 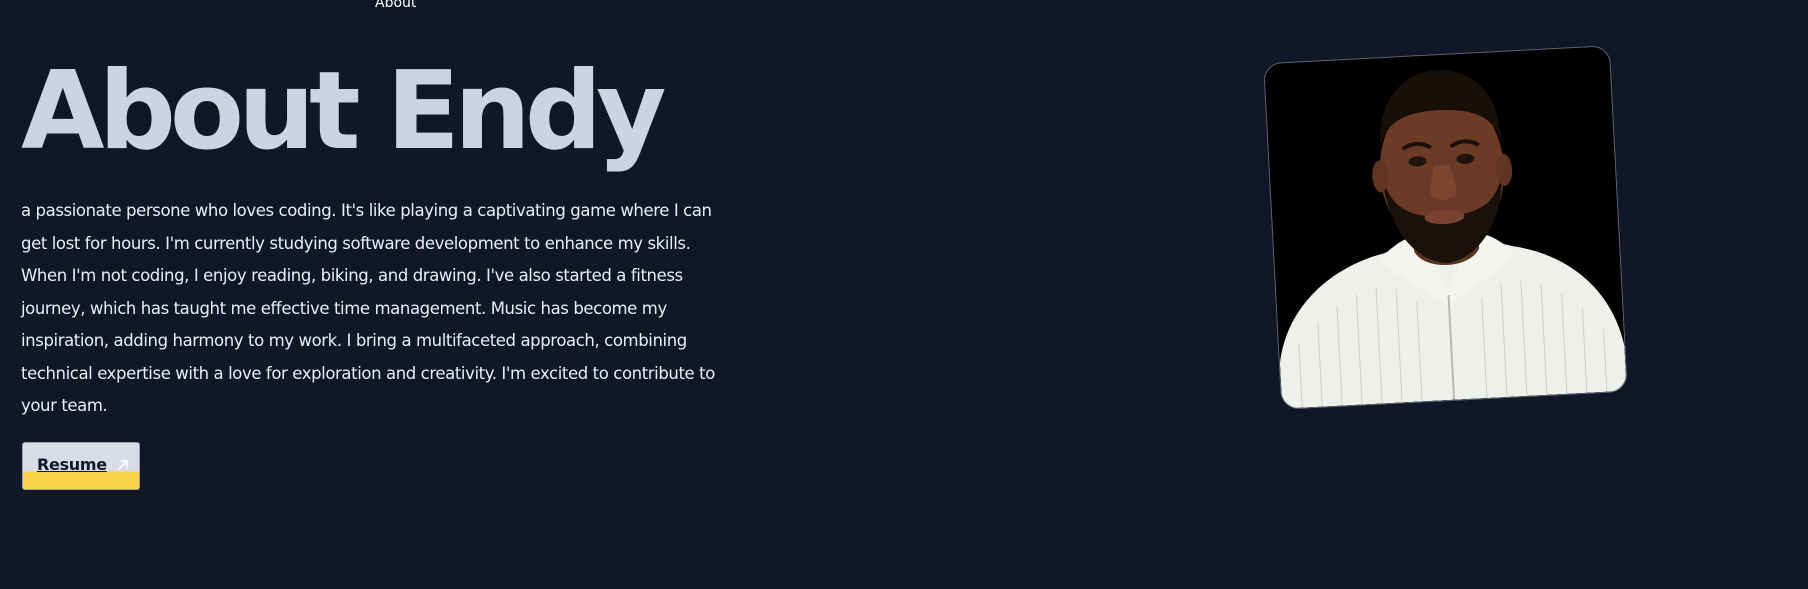 What do you see at coordinates (123, 465) in the screenshot?
I see `arrow-up-right-icon` at bounding box center [123, 465].